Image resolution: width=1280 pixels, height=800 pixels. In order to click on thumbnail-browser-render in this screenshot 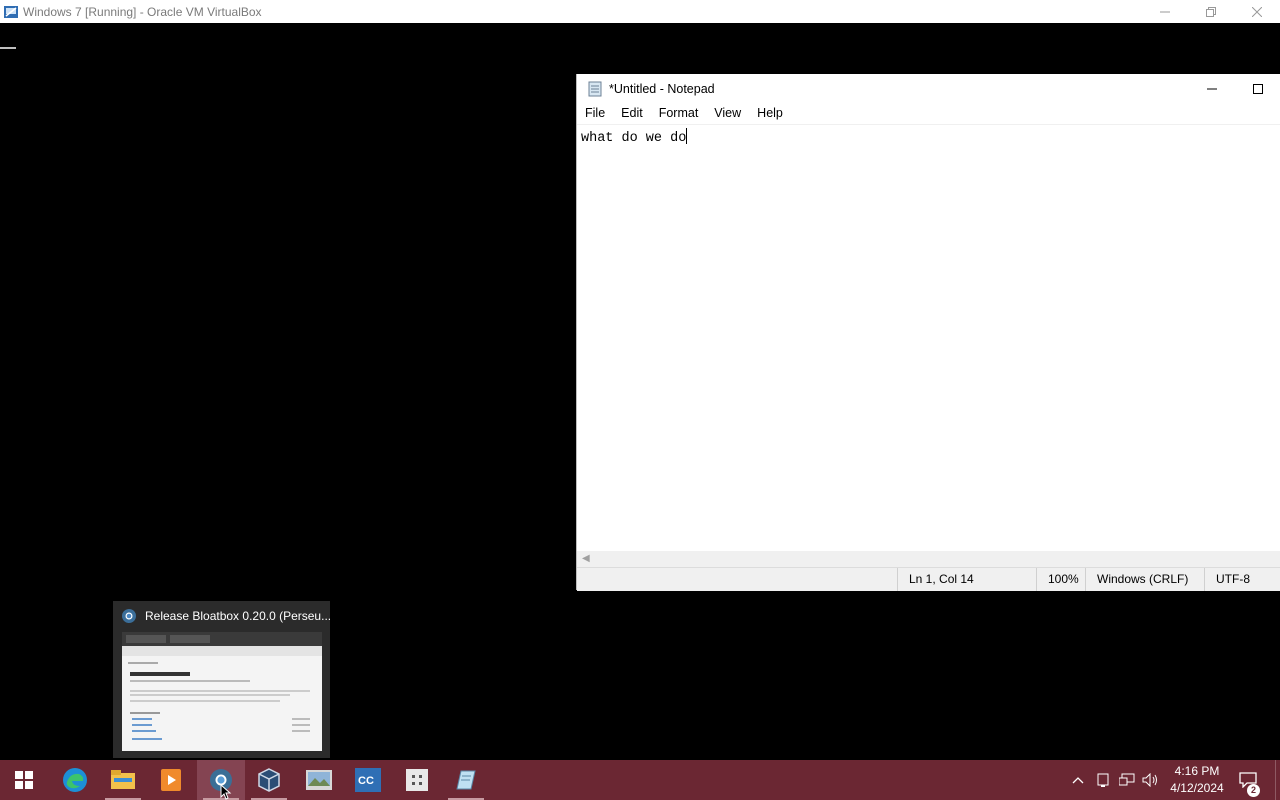, I will do `click(222, 686)`.